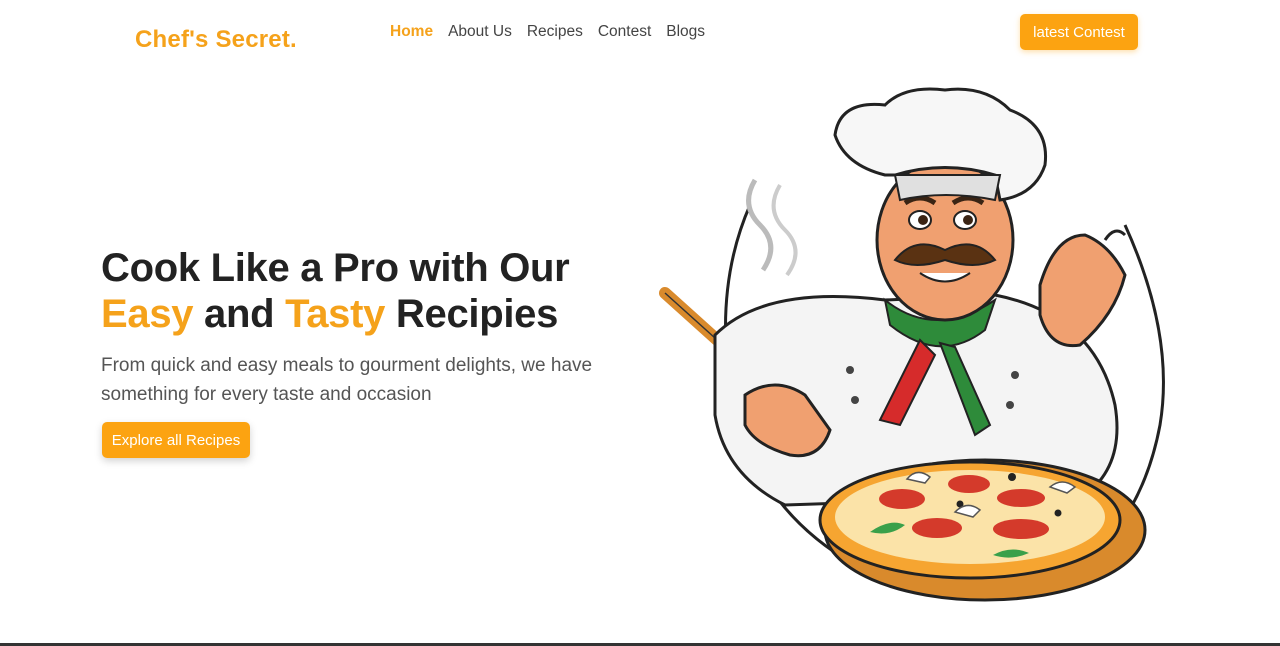 The width and height of the screenshot is (1280, 646). I want to click on hero-title-highlight-easy: Easy, so click(147, 314).